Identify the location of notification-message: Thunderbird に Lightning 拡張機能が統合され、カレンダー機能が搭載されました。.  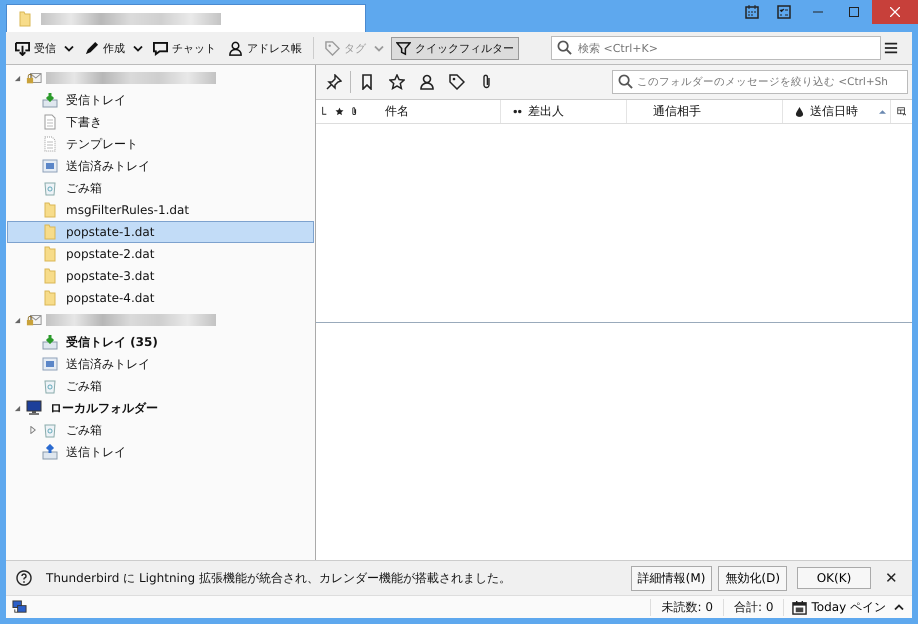
(278, 578).